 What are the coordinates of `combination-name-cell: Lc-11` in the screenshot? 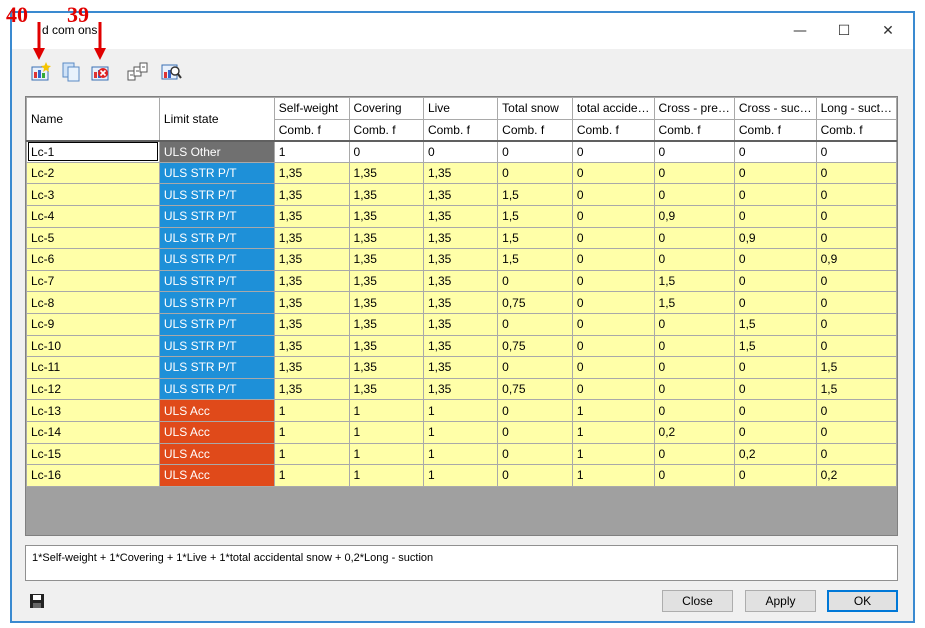 It's located at (93, 367).